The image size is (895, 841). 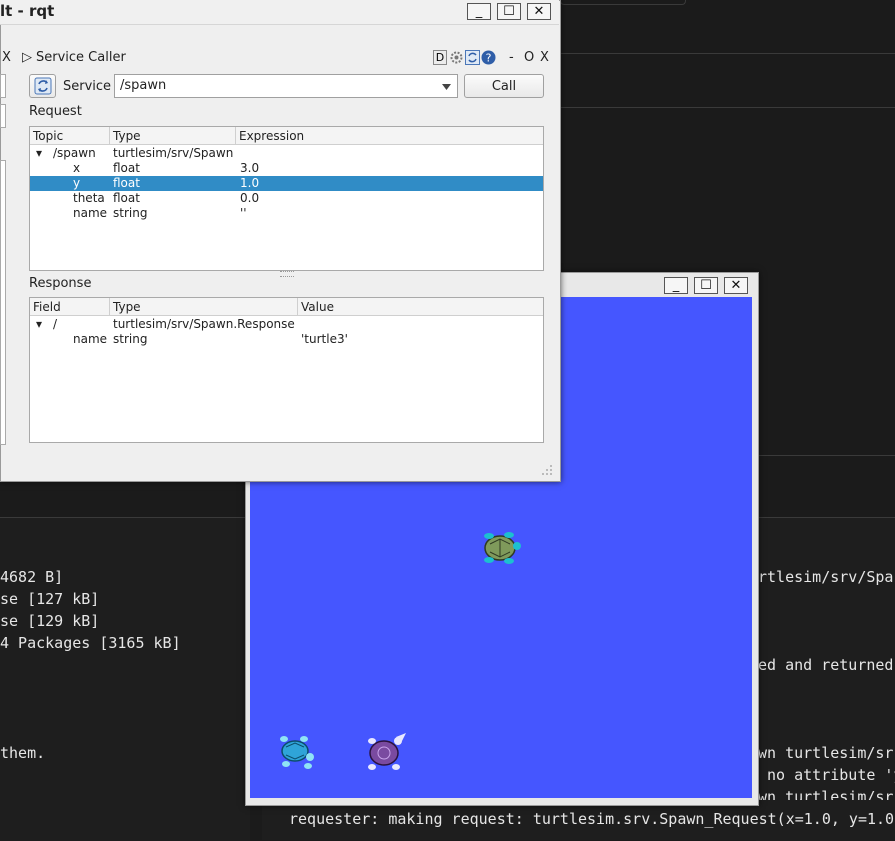 What do you see at coordinates (90, 643) in the screenshot?
I see `terminal-line: 4 Packages [3165 kB]` at bounding box center [90, 643].